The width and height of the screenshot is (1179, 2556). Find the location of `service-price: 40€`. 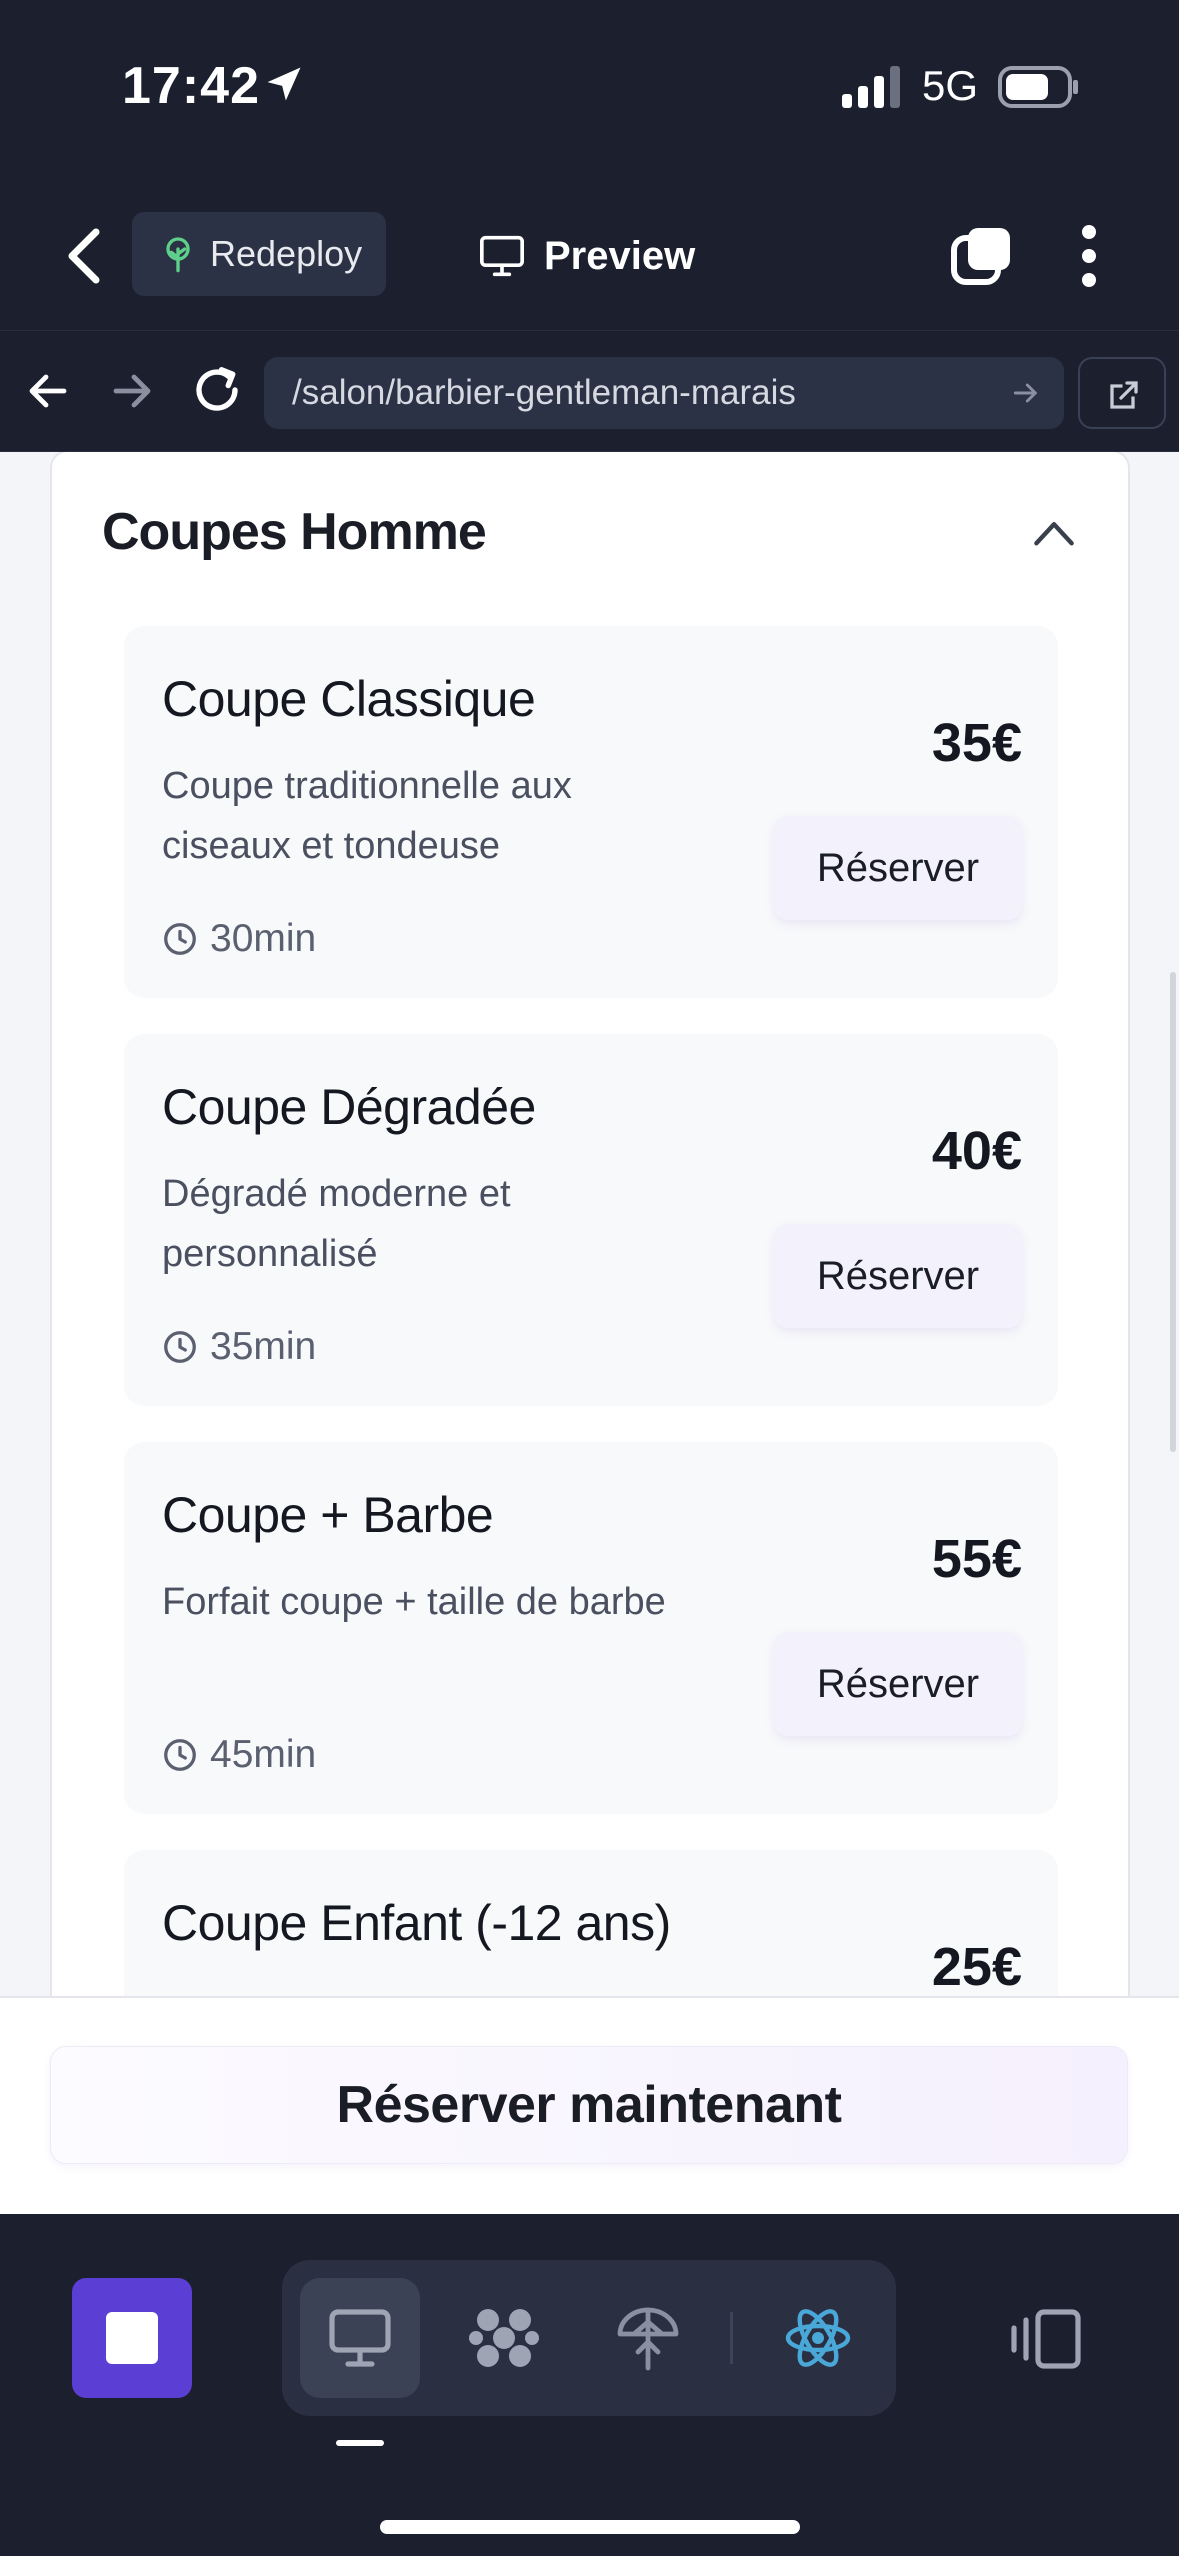

service-price: 40€ is located at coordinates (976, 1151).